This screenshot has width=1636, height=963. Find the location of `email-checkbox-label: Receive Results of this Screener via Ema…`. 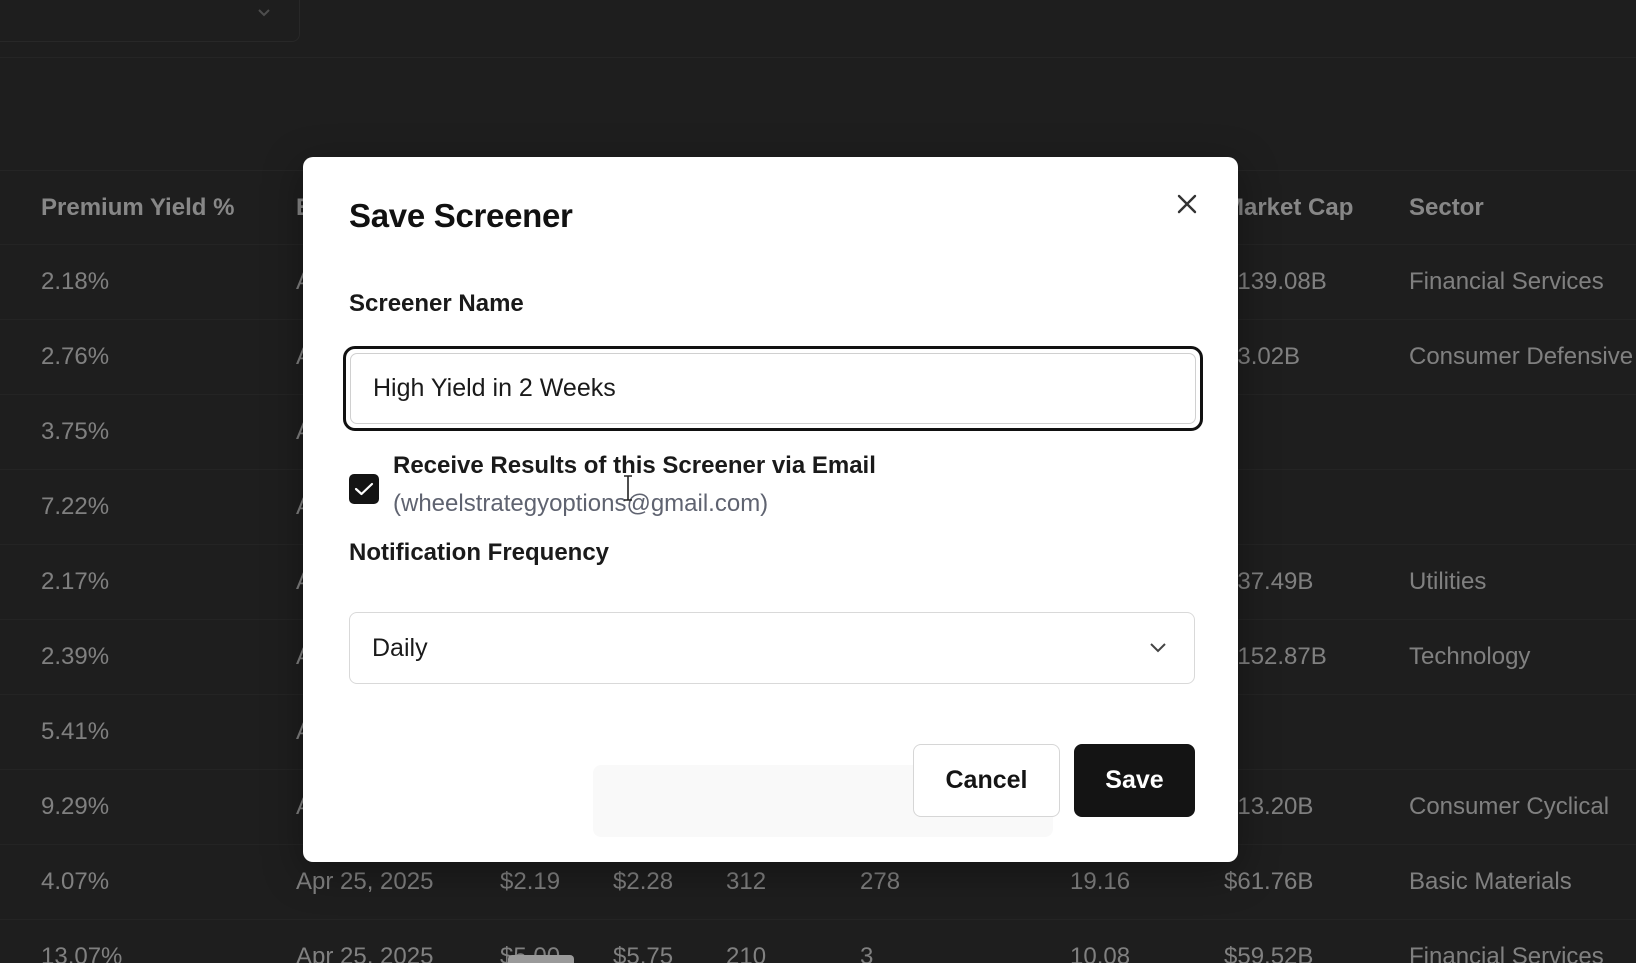

email-checkbox-label: Receive Results of this Screener via Ema… is located at coordinates (634, 466).